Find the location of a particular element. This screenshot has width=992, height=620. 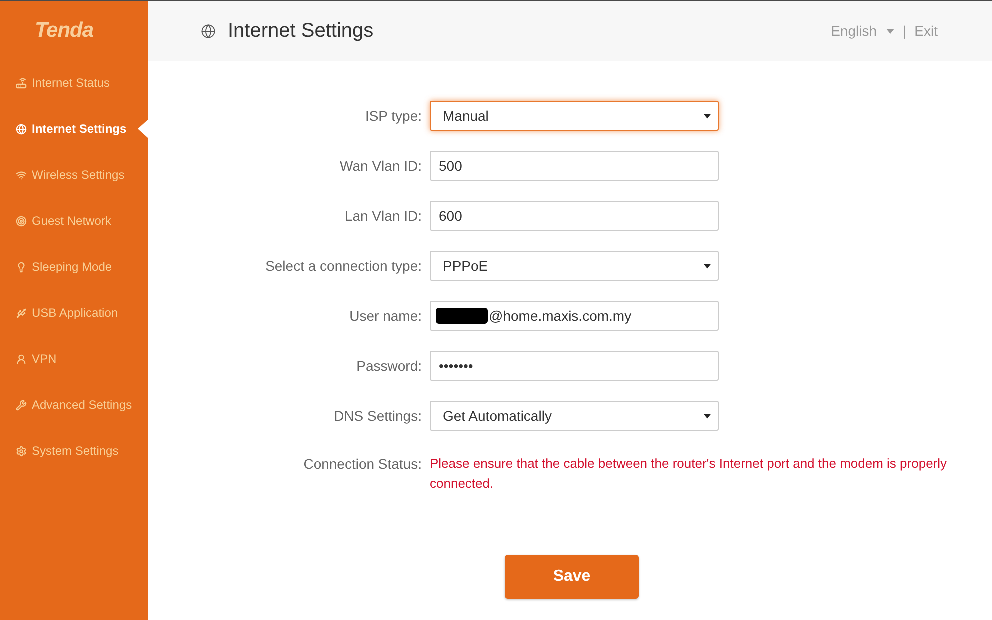

text-field: 600 is located at coordinates (574, 216).